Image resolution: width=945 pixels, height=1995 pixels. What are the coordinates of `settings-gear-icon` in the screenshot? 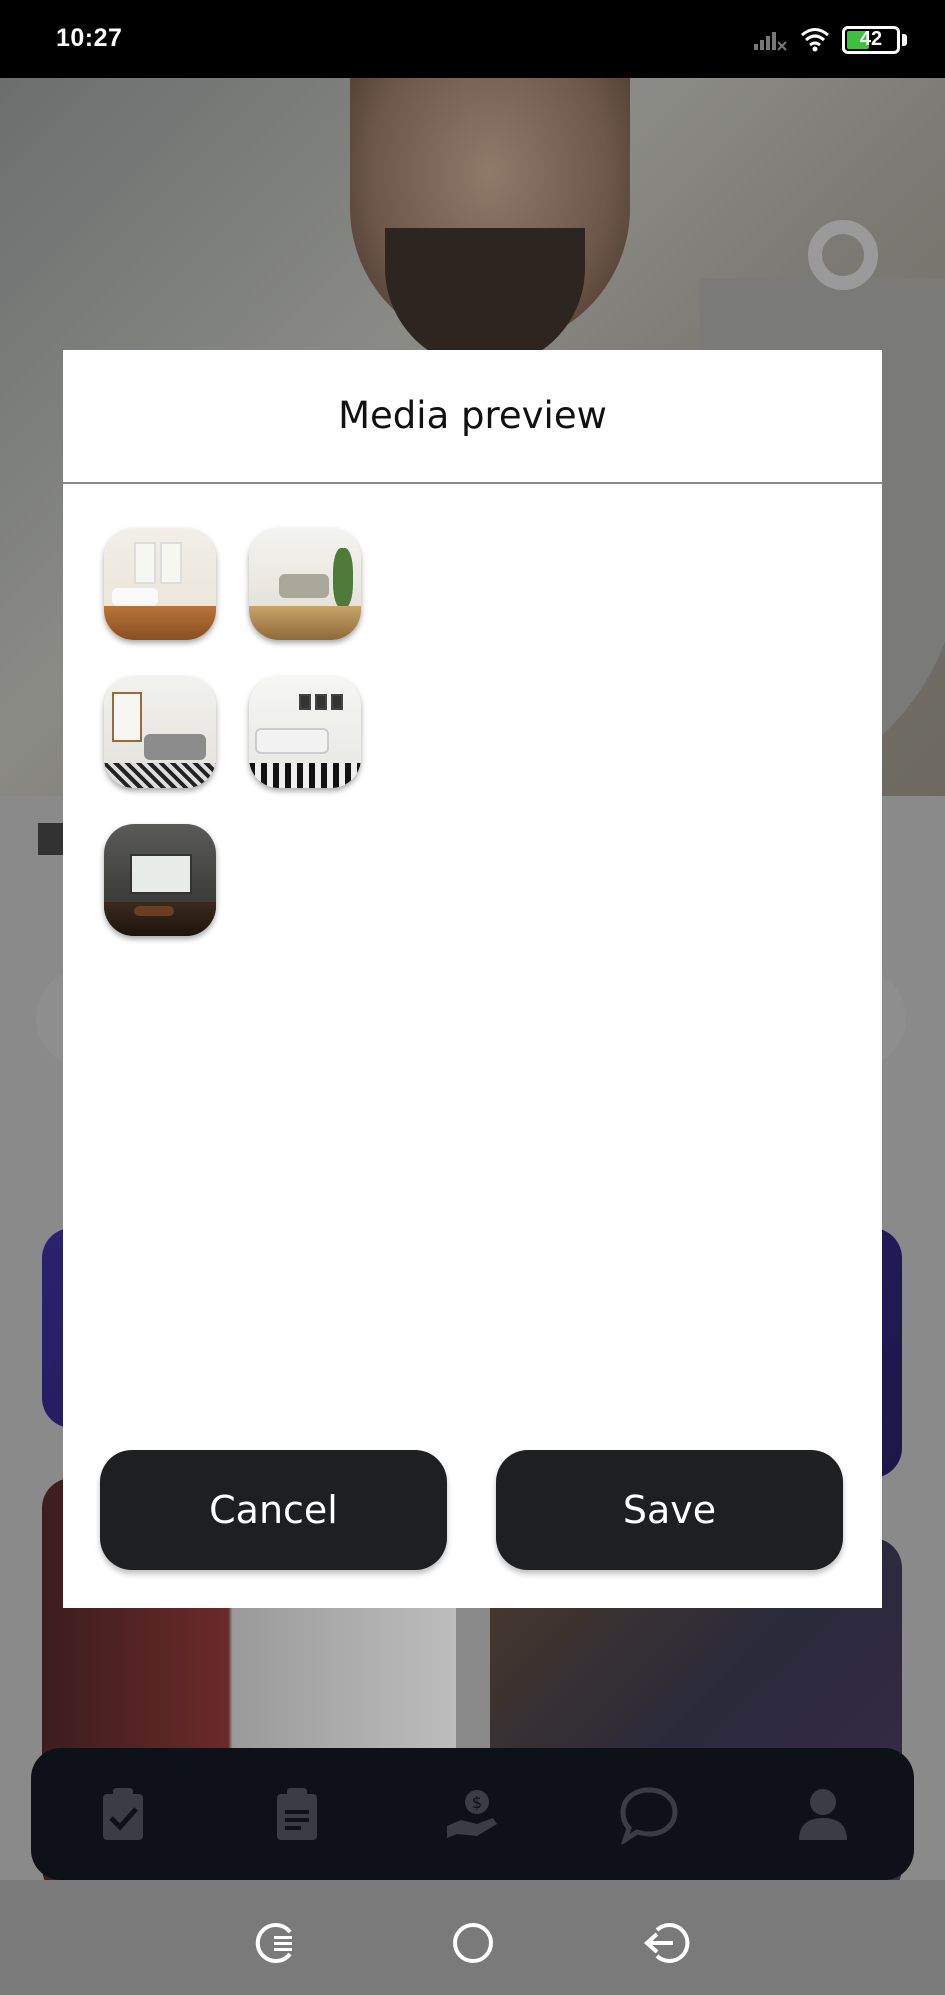 It's located at (843, 255).